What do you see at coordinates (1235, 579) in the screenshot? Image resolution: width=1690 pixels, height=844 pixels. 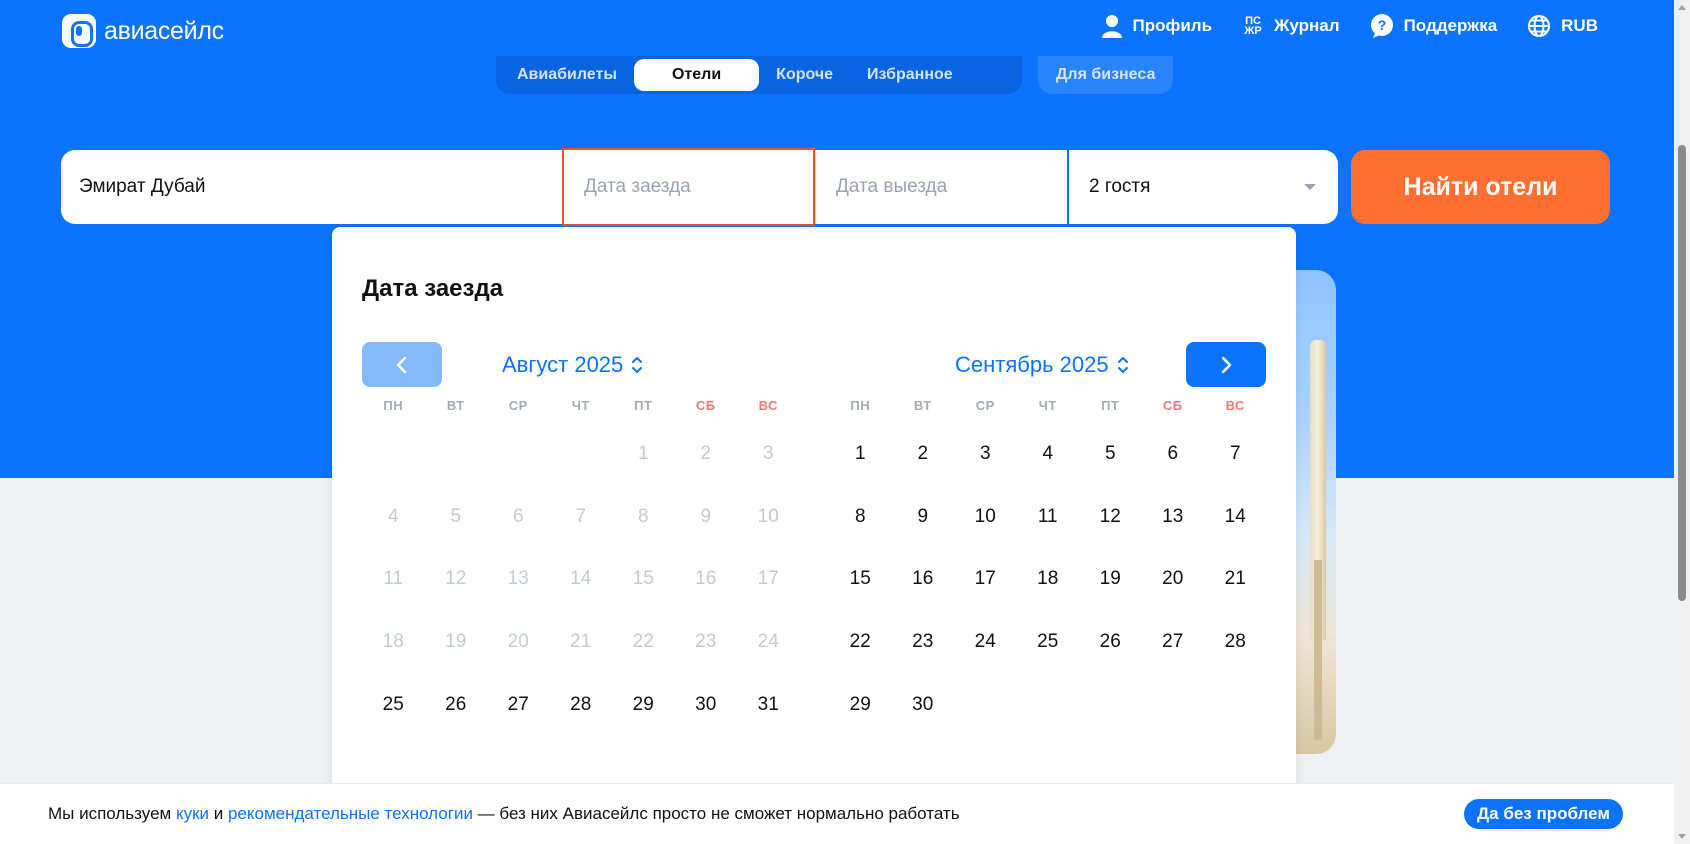 I see `calendar-day: 21` at bounding box center [1235, 579].